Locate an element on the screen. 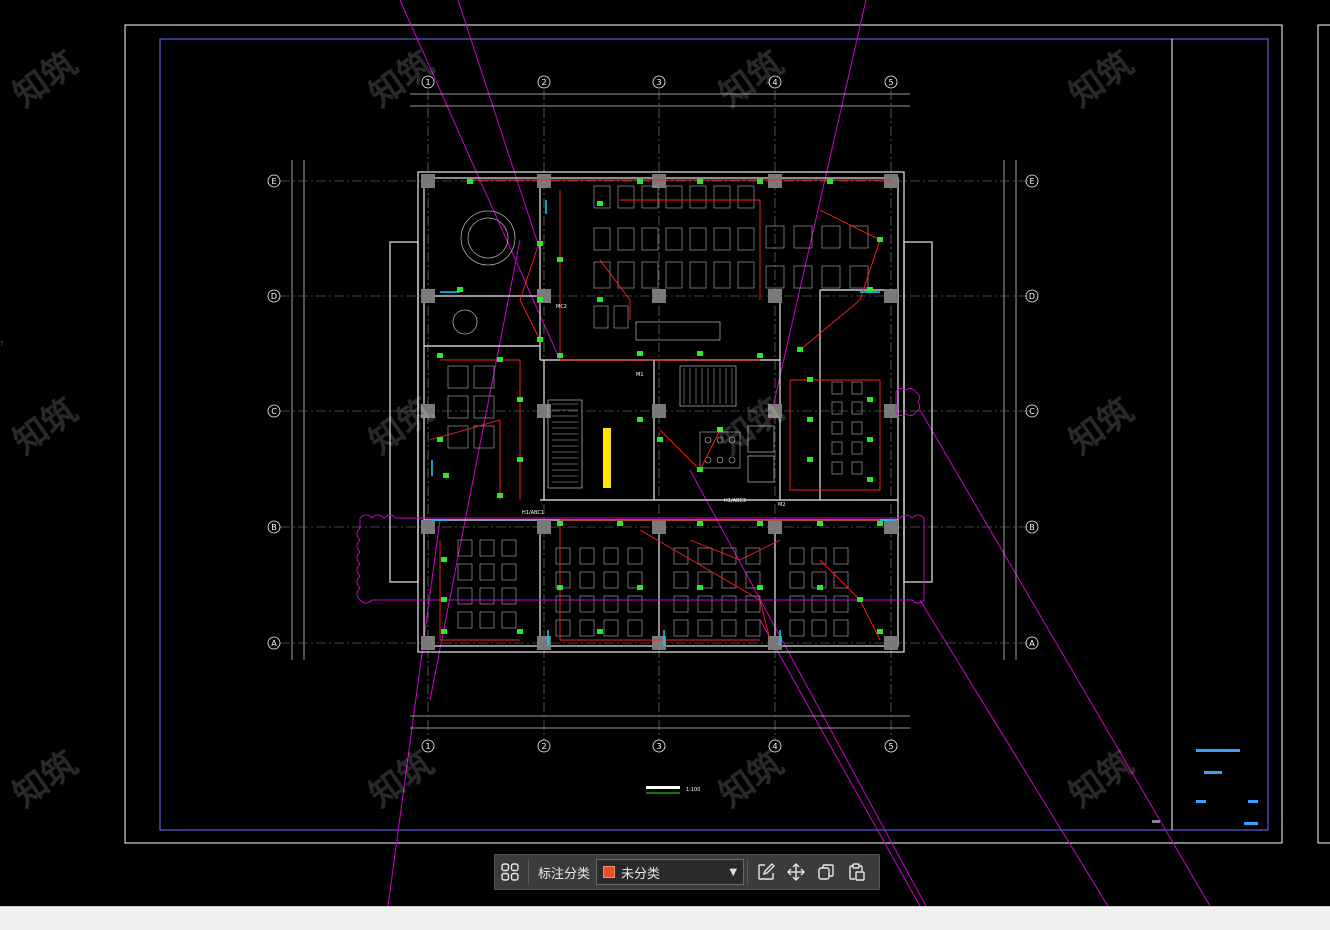  category-selected-value: 未分类 is located at coordinates (641, 874).